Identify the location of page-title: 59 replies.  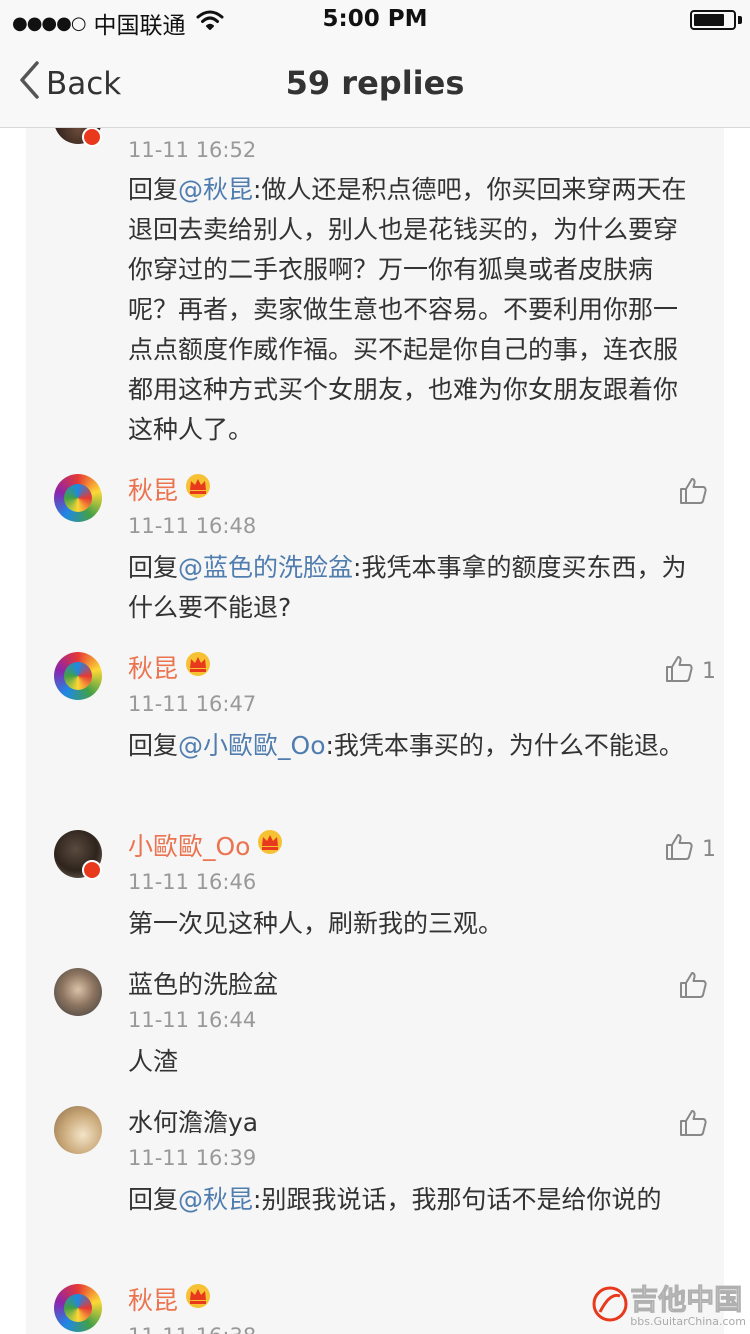
(375, 83).